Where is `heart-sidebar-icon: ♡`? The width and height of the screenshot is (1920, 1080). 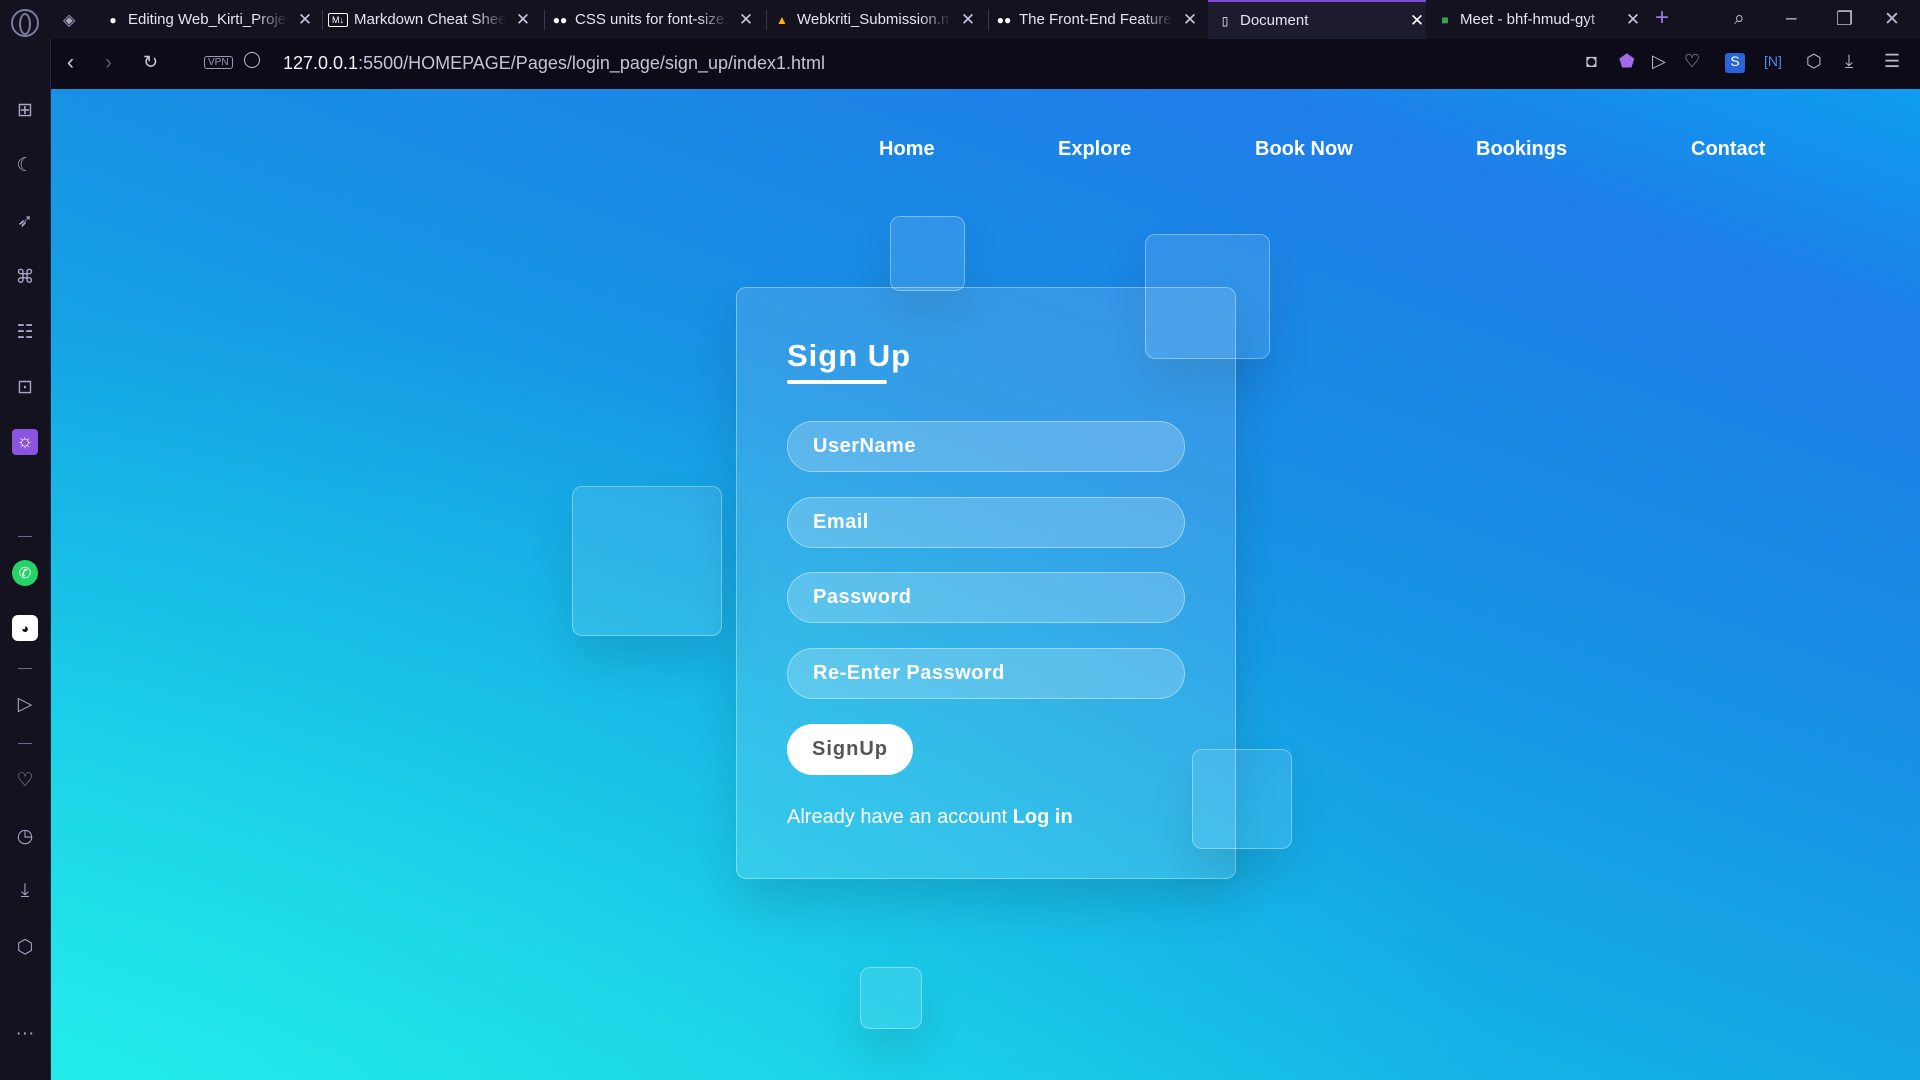 heart-sidebar-icon: ♡ is located at coordinates (25, 780).